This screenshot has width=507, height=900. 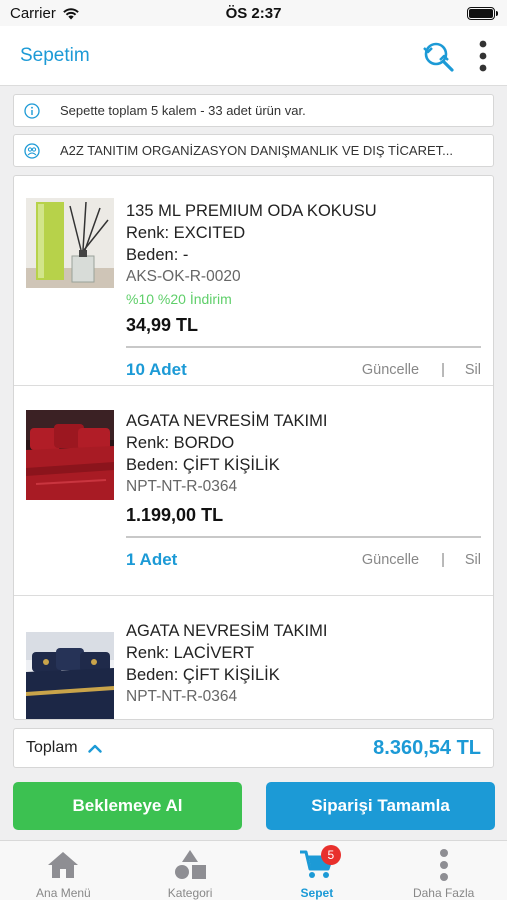 I want to click on more-icon, so click(x=443, y=865).